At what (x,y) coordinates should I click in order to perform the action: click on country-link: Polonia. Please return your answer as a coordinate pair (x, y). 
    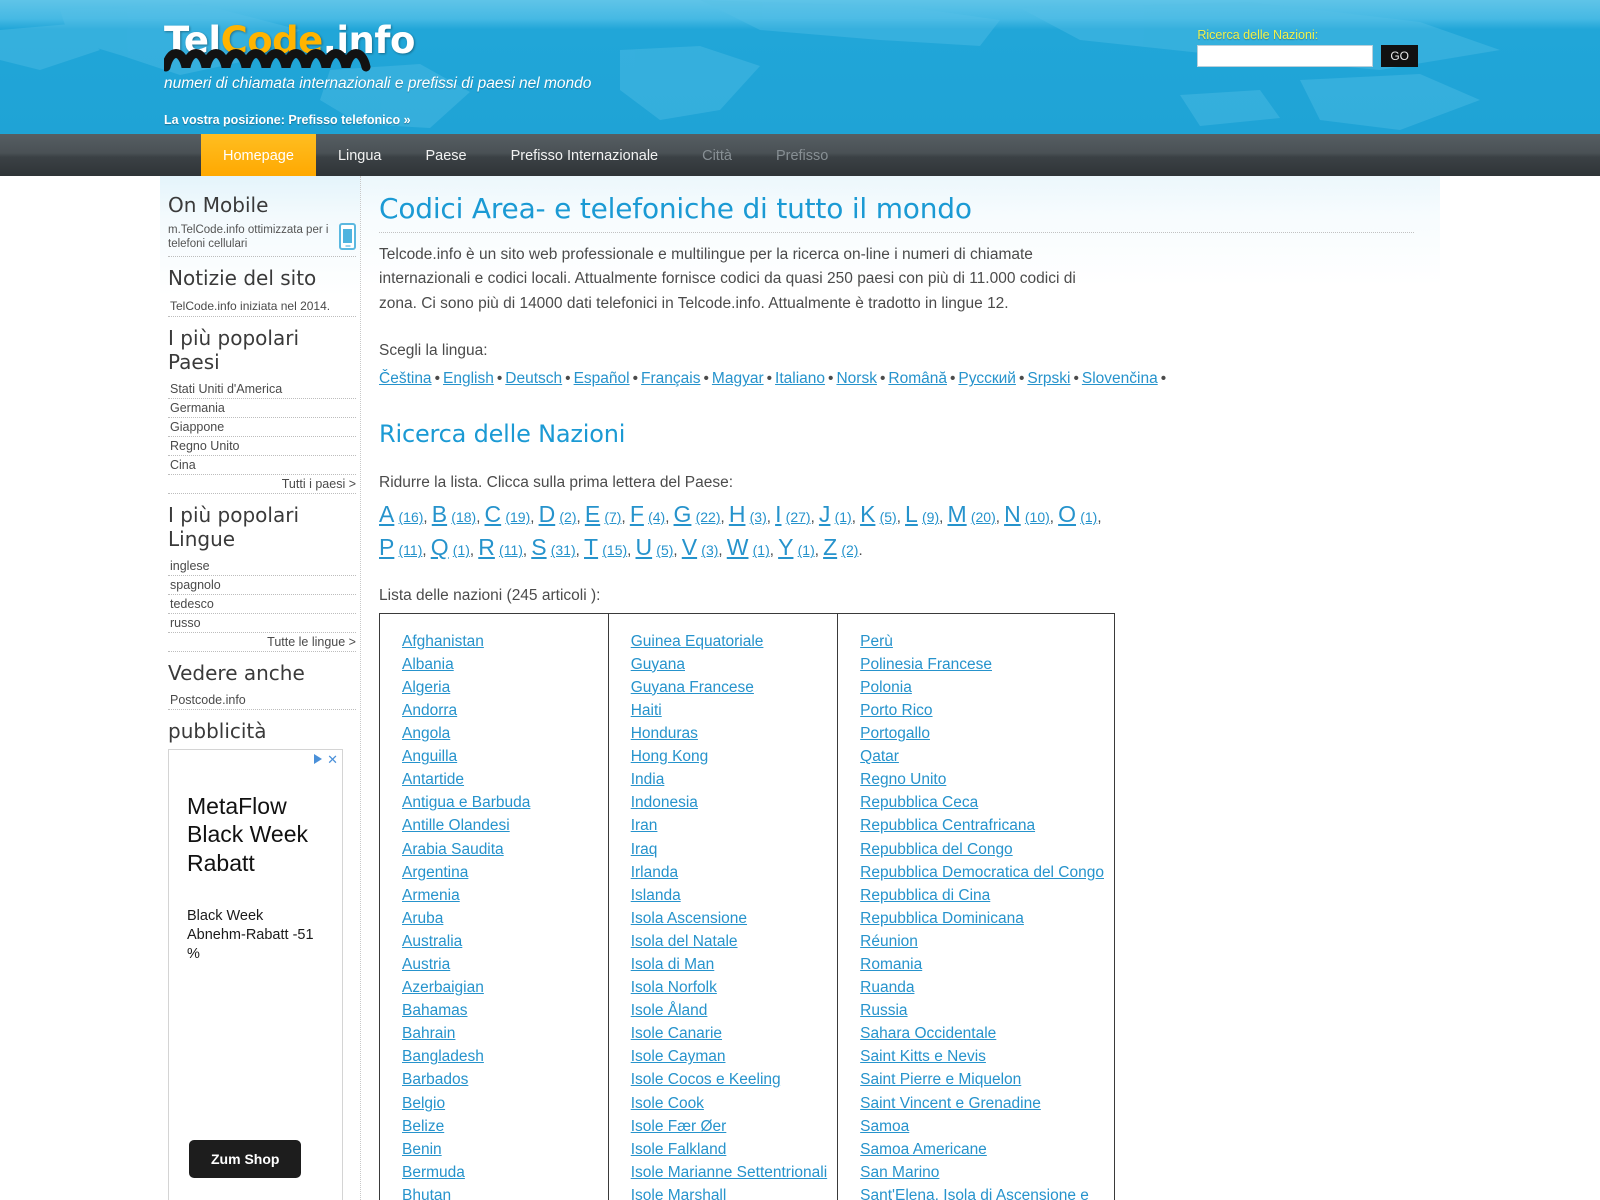
    Looking at the image, I should click on (982, 687).